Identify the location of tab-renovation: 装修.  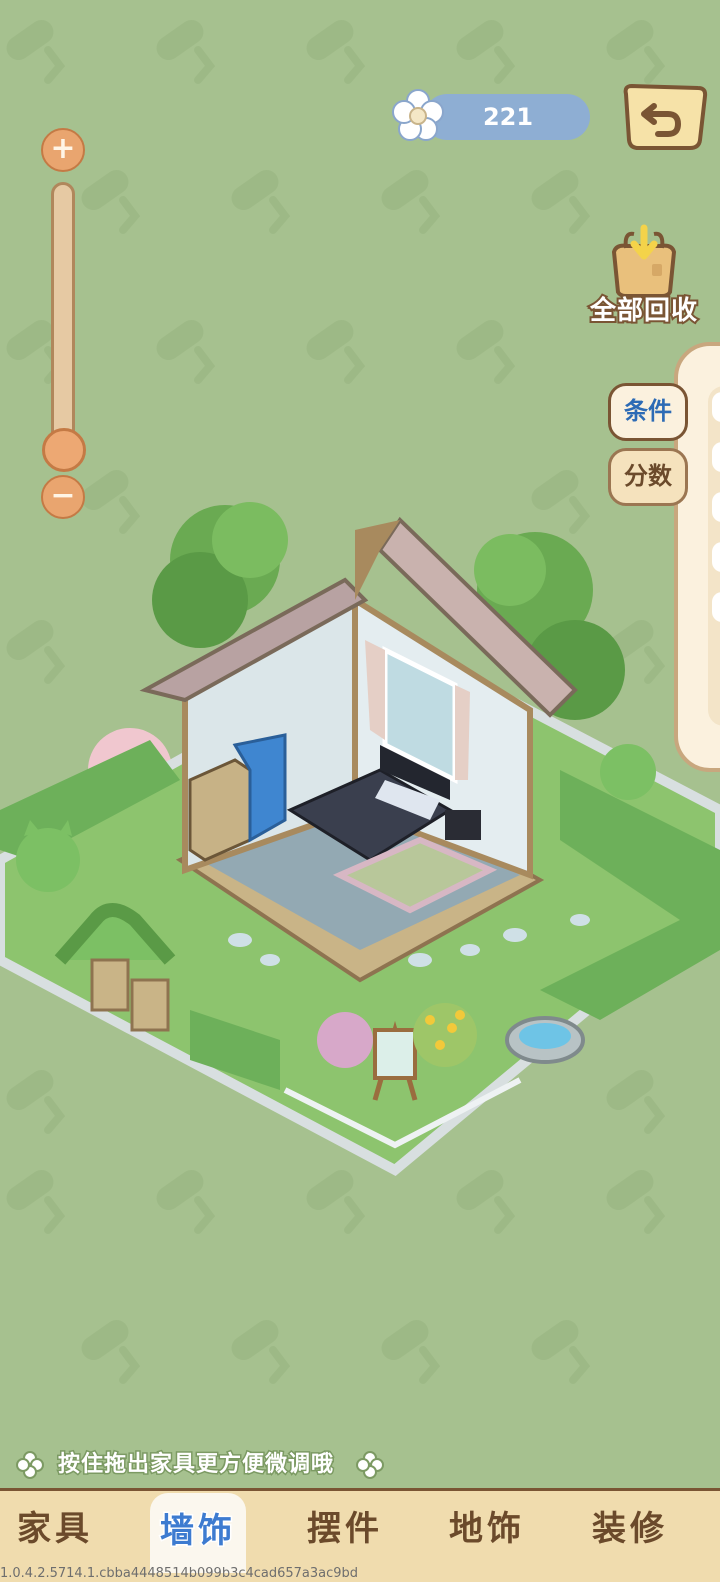
(630, 1531).